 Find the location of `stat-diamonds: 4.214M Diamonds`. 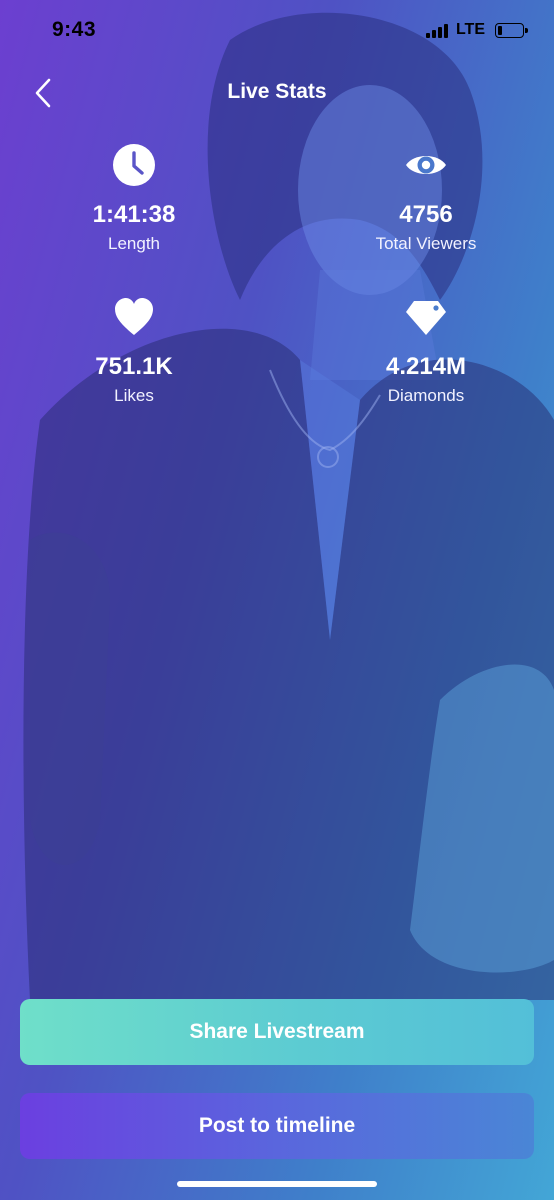

stat-diamonds: 4.214M Diamonds is located at coordinates (426, 351).